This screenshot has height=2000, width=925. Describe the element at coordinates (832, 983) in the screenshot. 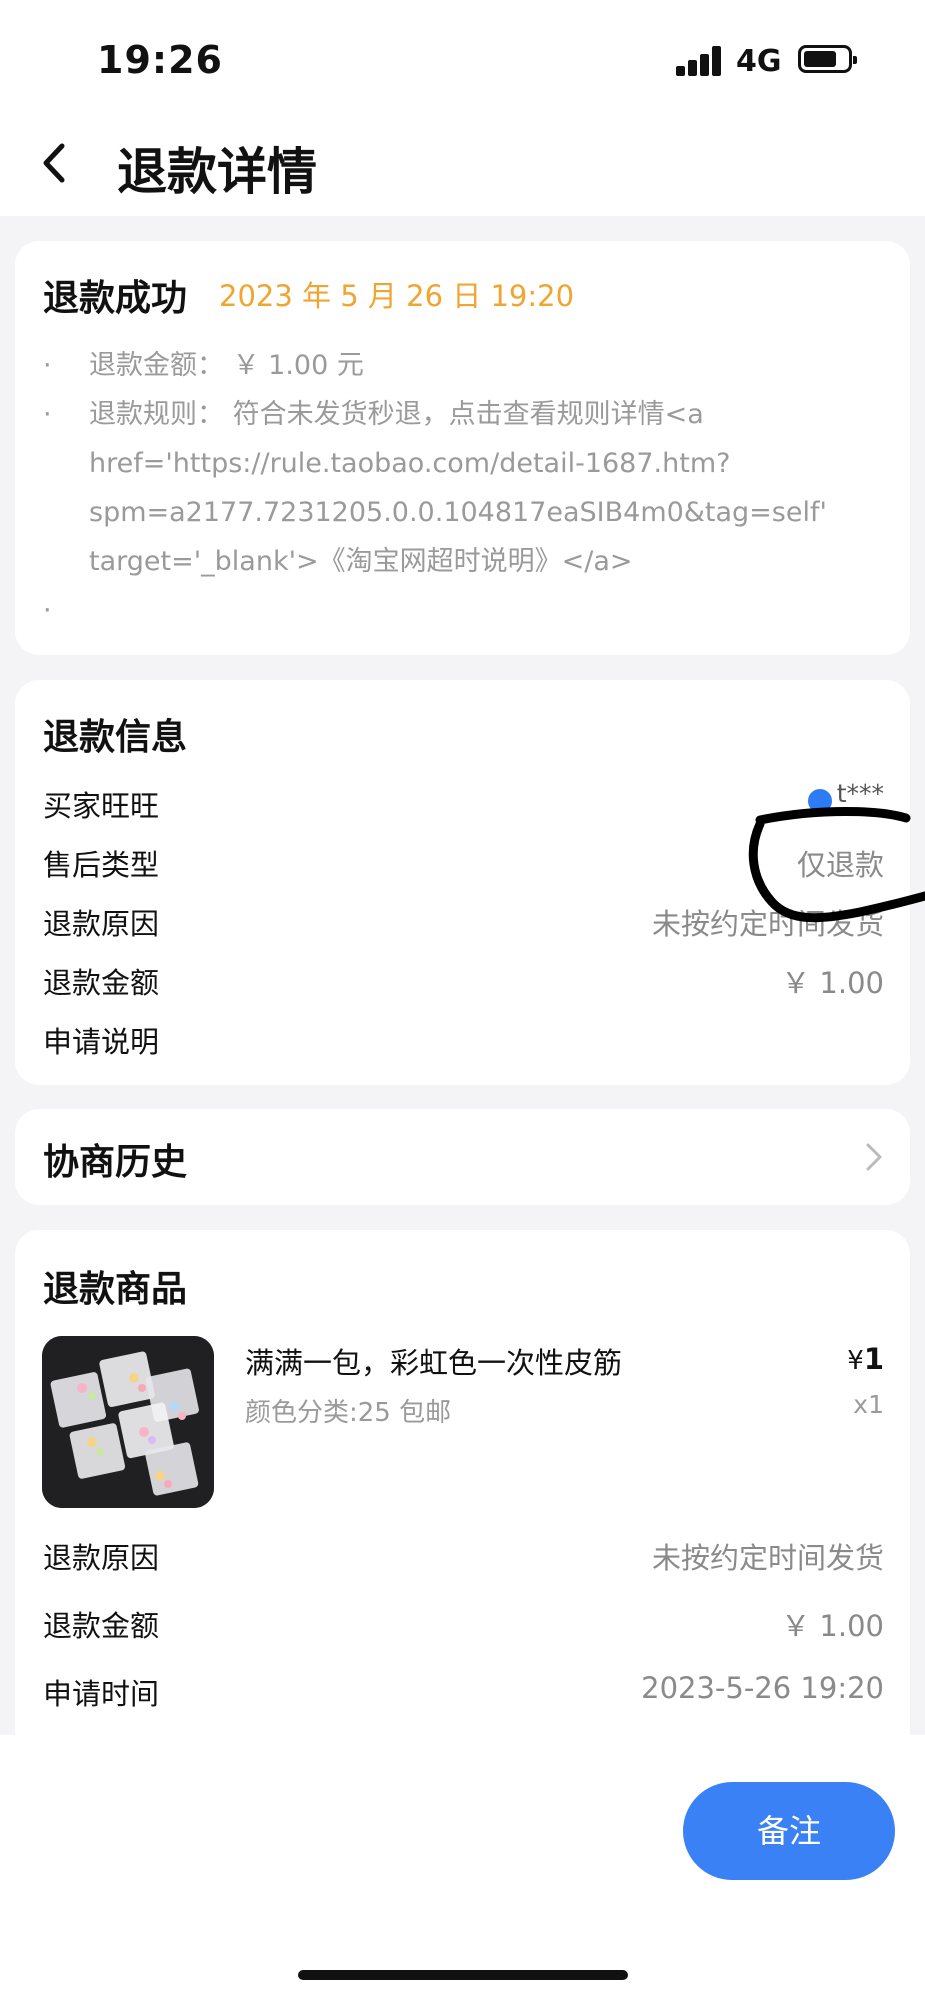

I see `refund-amount-value: ￥ 1.00` at that location.